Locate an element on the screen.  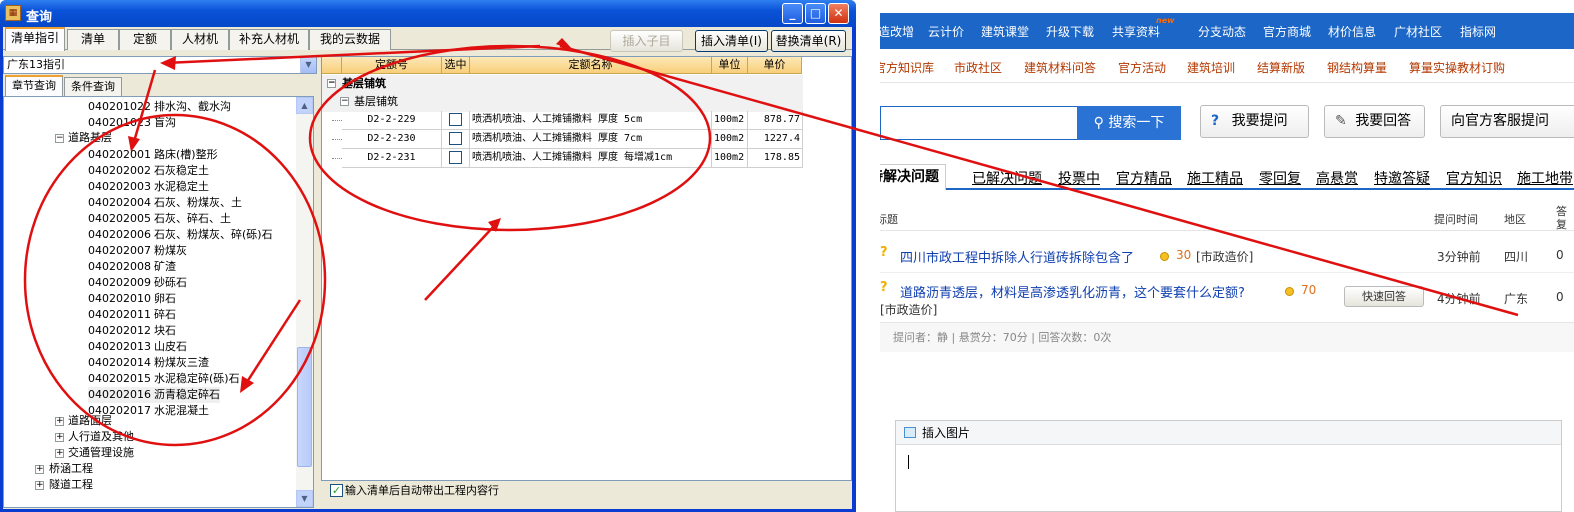
tab-list: 清单 is located at coordinates (93, 39).